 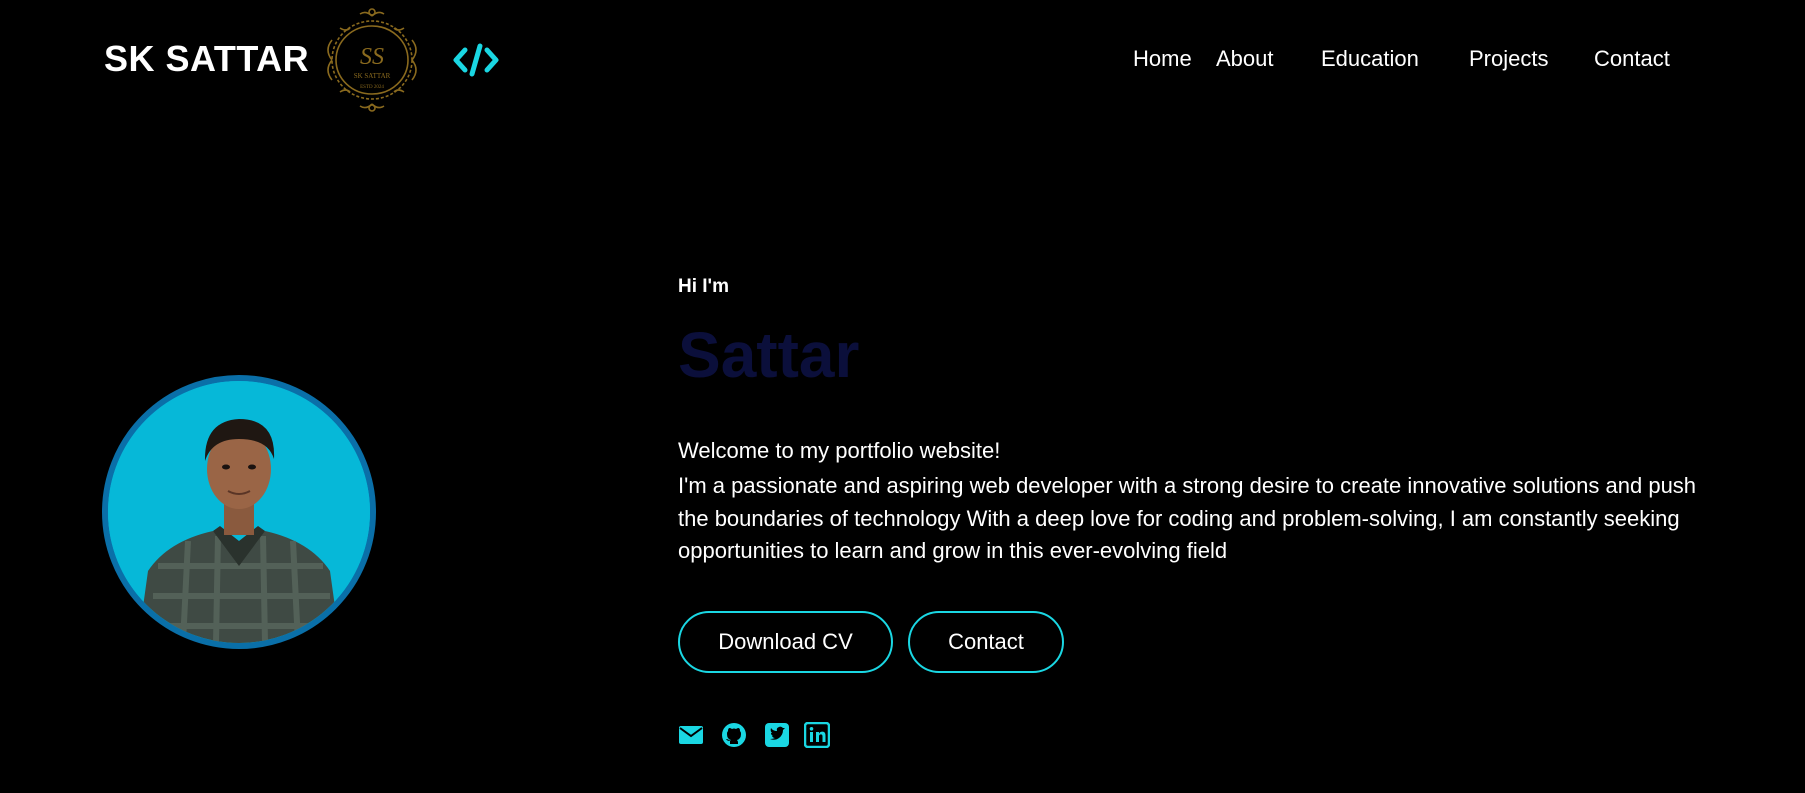 I want to click on nav-home: Home, so click(x=1162, y=59).